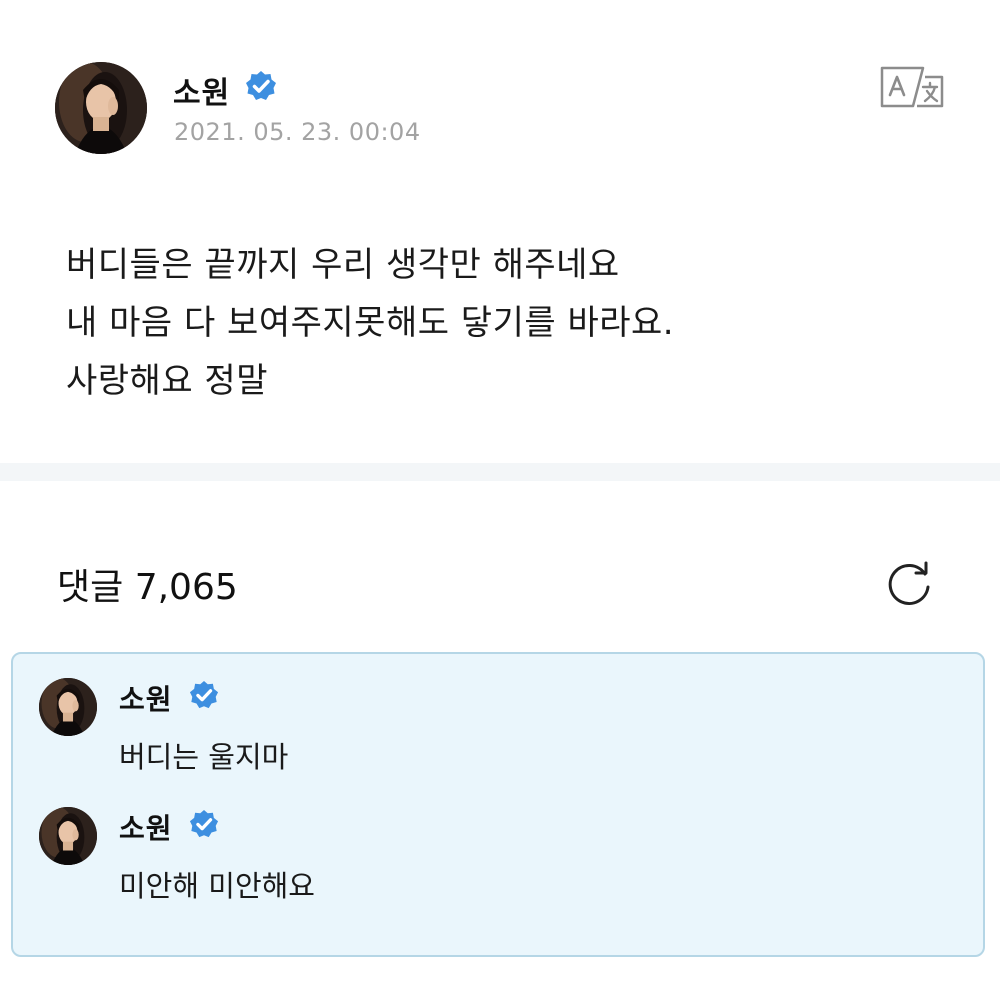  Describe the element at coordinates (343, 265) in the screenshot. I see `post-body-line: 버디들은 끝까지 우리 생각만 해주네요` at that location.